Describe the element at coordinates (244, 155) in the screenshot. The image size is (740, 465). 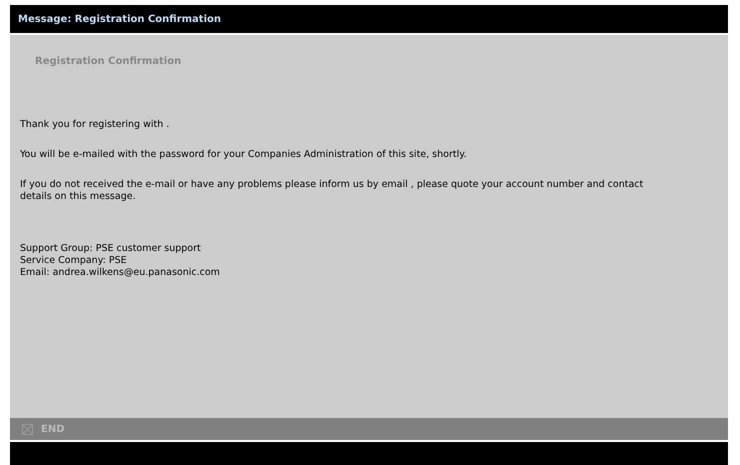
I see `message-paragraph: You will be e-mailed with the password for your Companies Administration of this site, shortly.` at that location.